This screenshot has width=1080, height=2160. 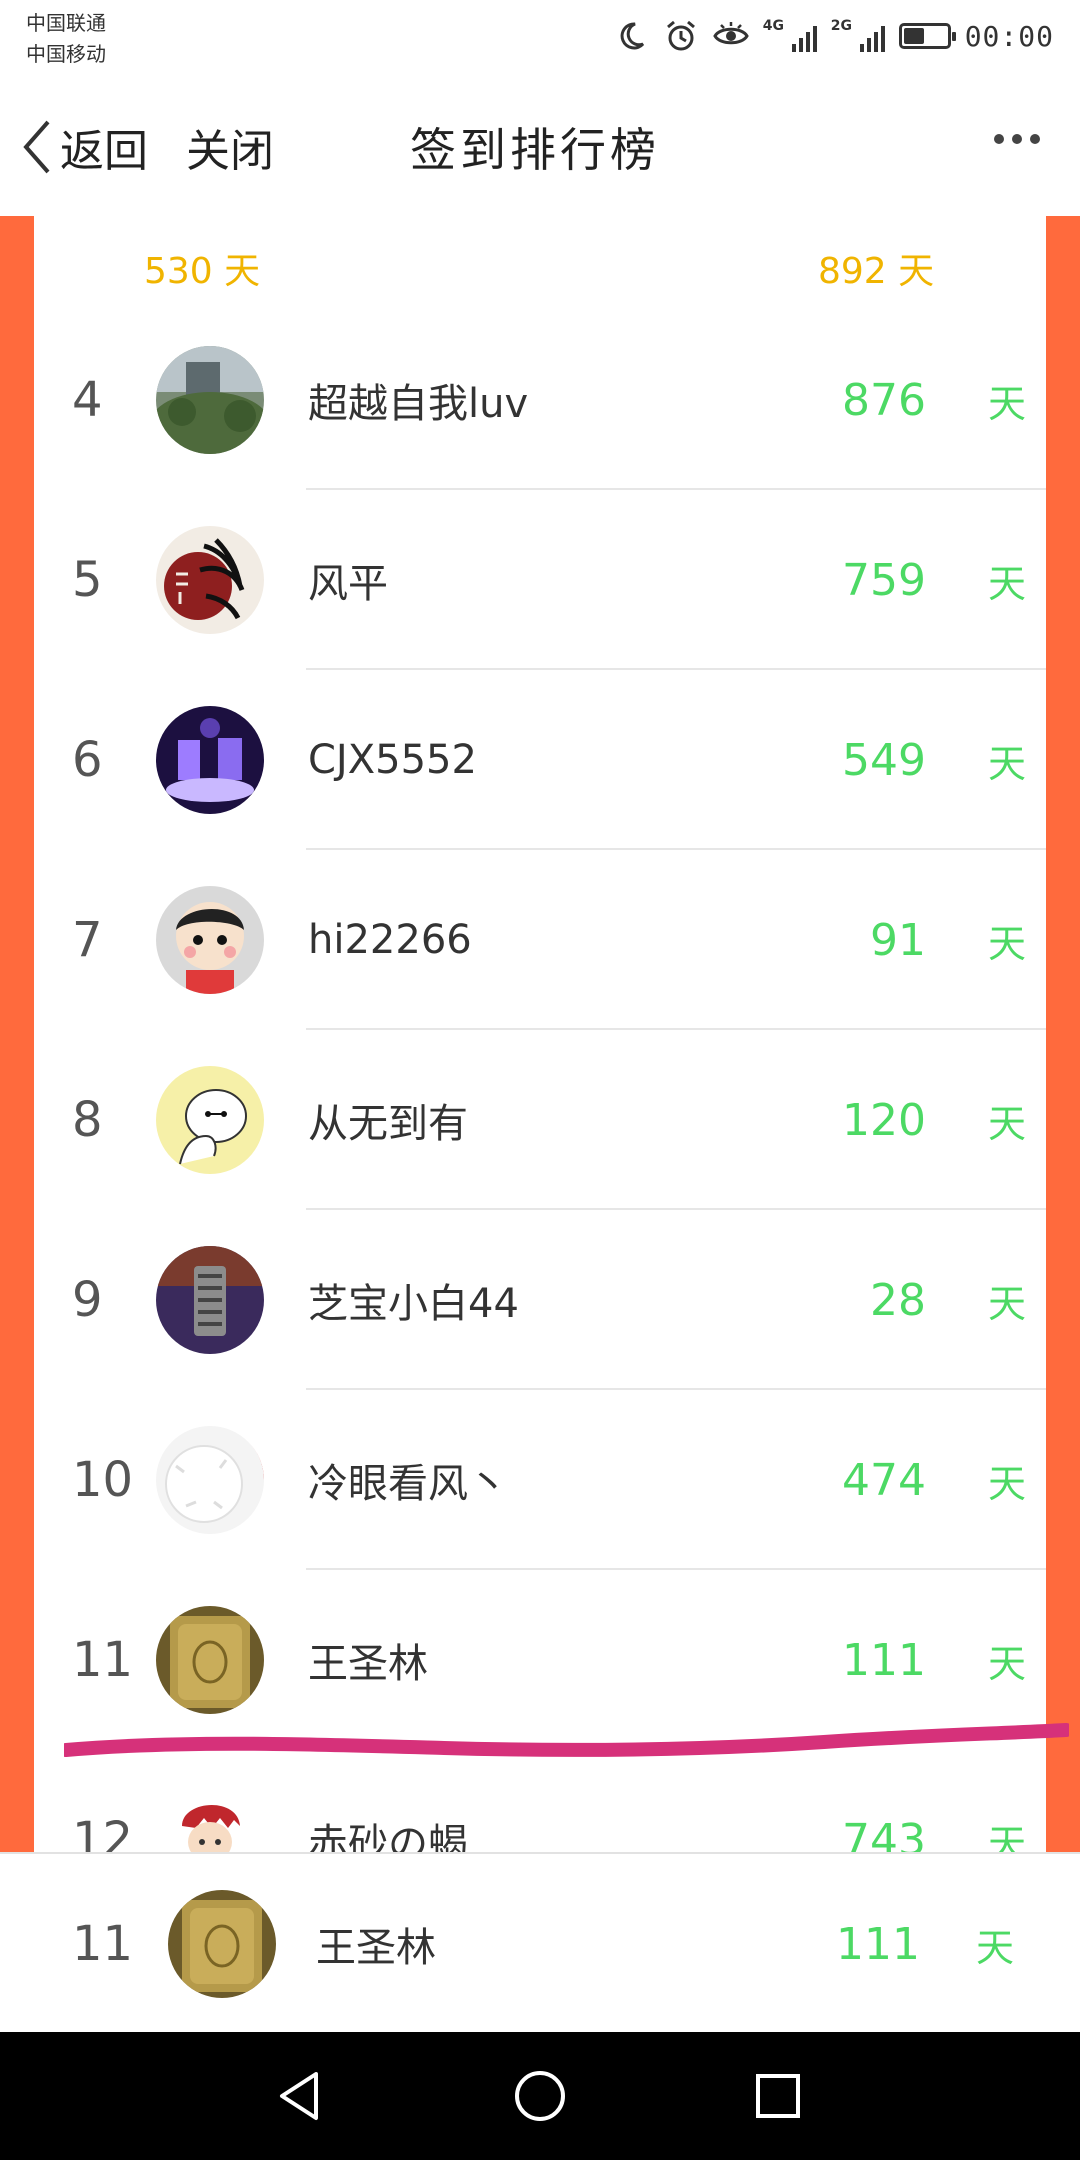 What do you see at coordinates (1017, 139) in the screenshot?
I see `more-button` at bounding box center [1017, 139].